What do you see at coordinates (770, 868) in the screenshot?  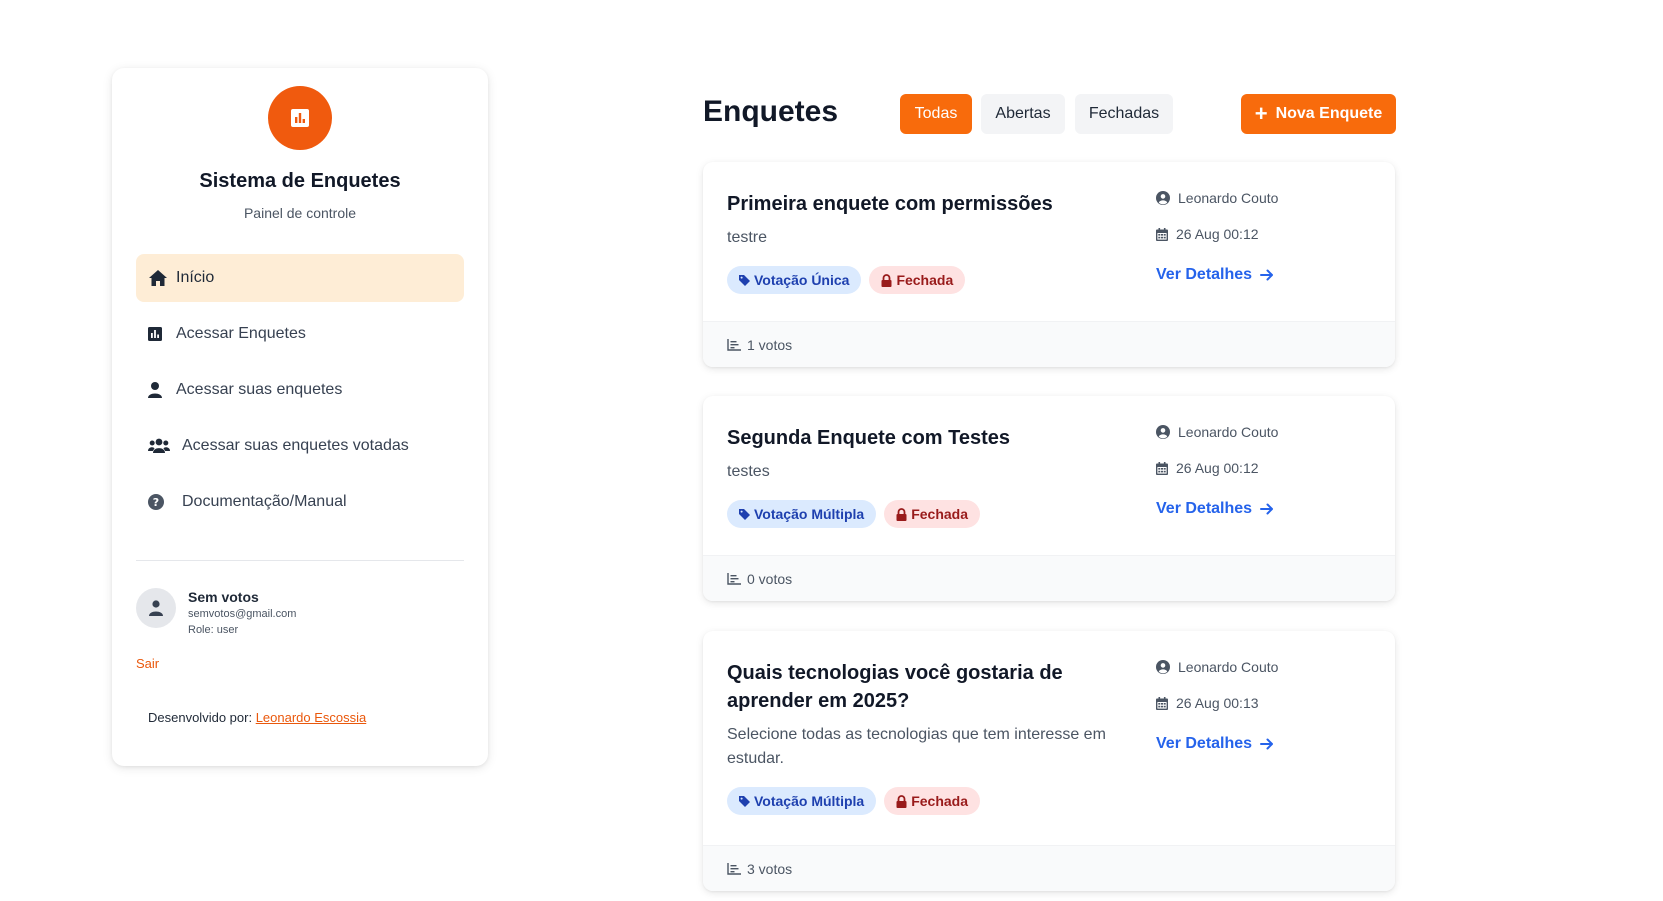 I see `poll-vote-count: 3 votos` at bounding box center [770, 868].